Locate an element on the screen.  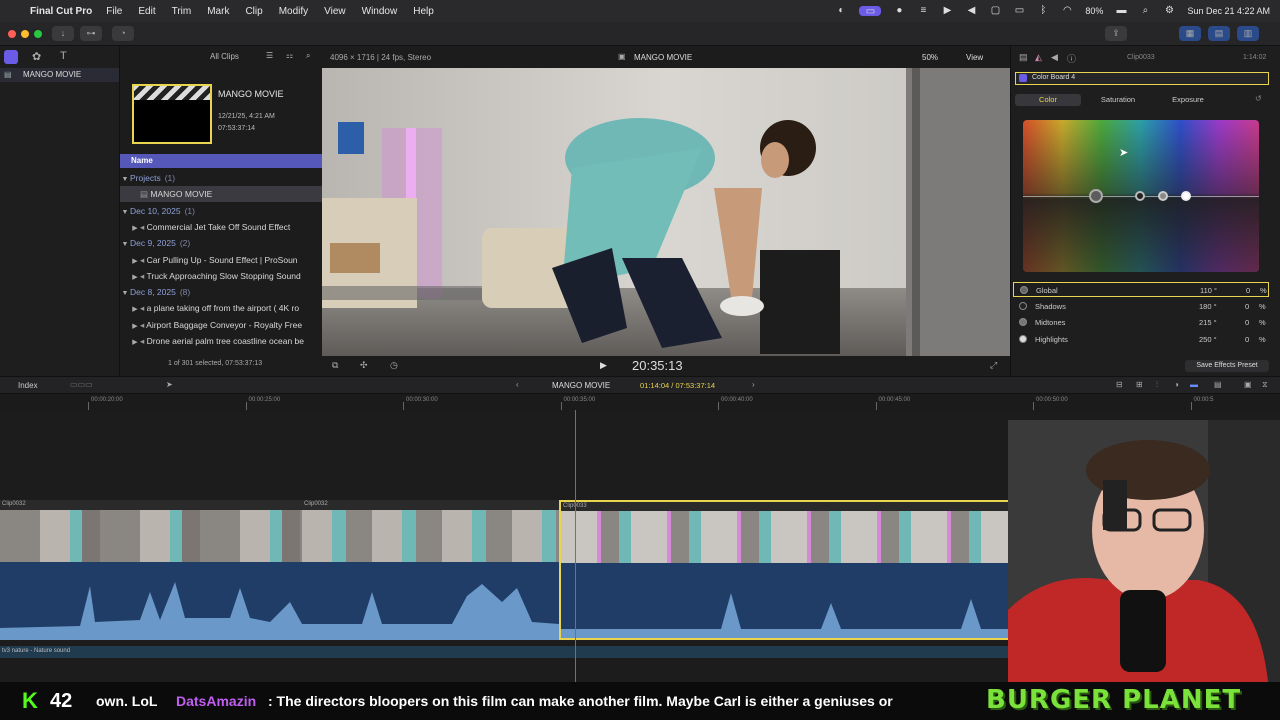
color-board-dropdown: Color Board 4 is located at coordinates (1142, 78).